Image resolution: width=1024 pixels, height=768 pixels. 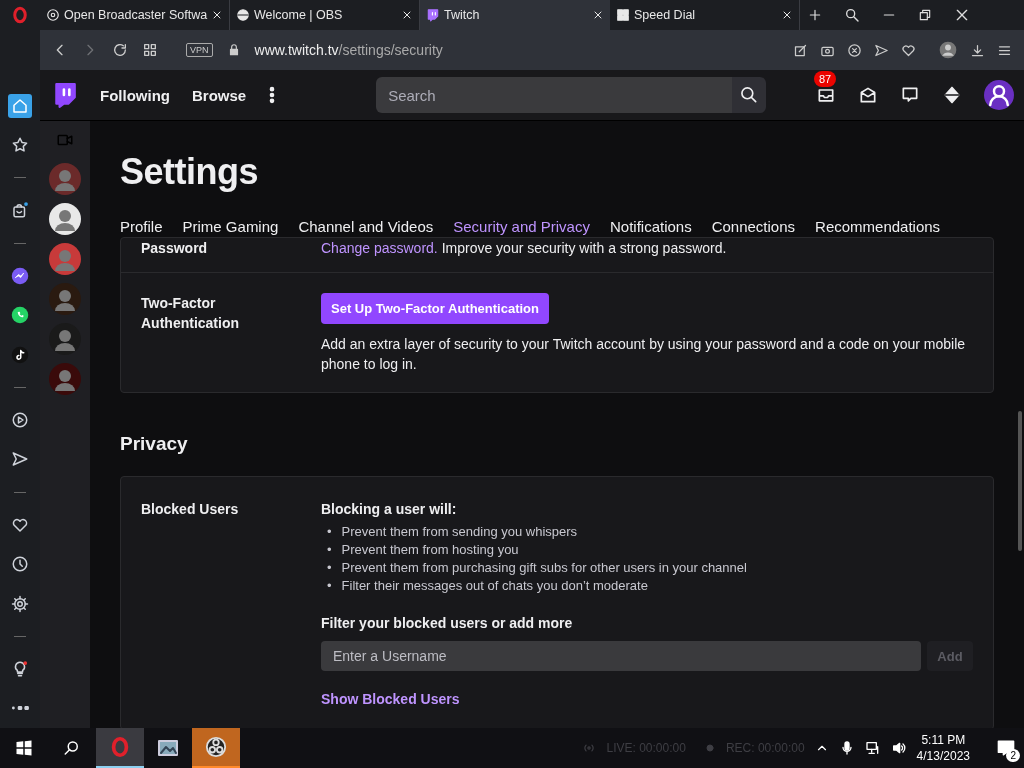 I want to click on clock-time: 5:11 PM, so click(x=943, y=740).